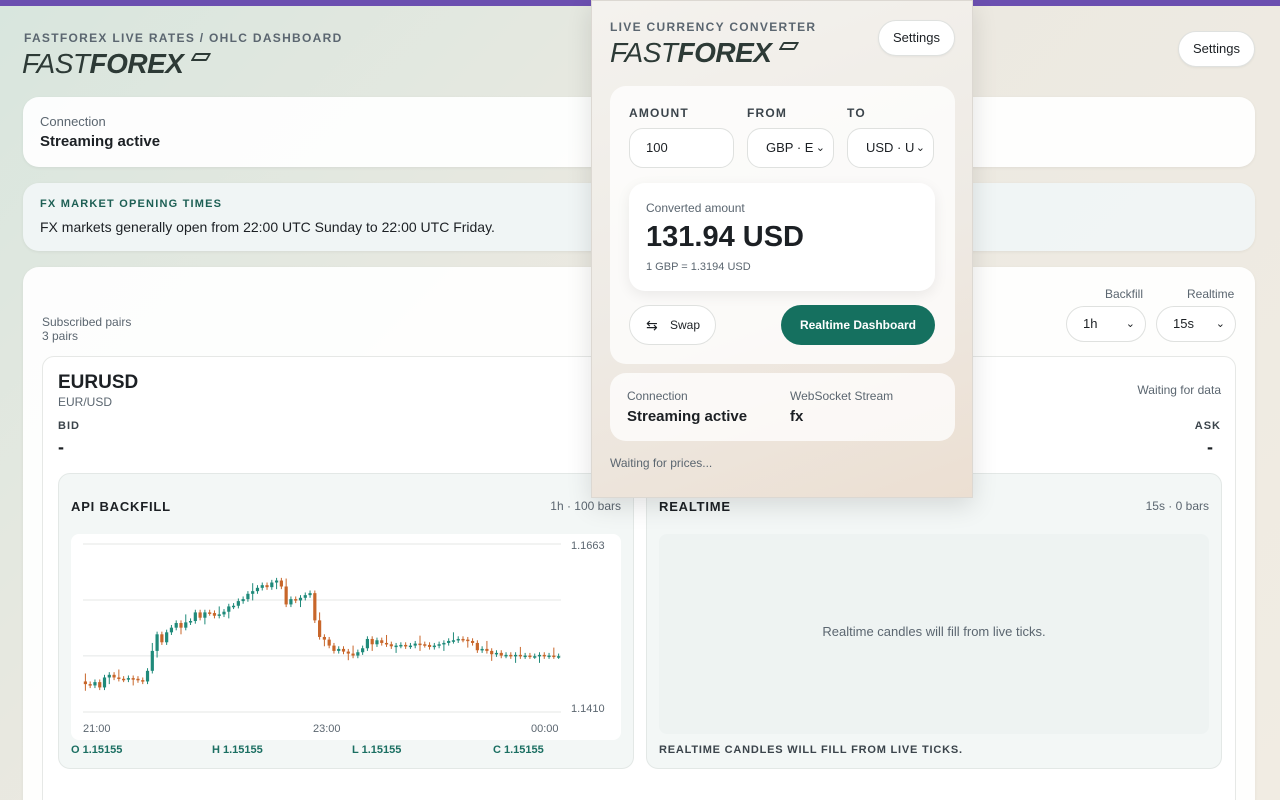 This screenshot has height=800, width=1280. Describe the element at coordinates (842, 396) in the screenshot. I see `stream-label: WebSocket Stream` at that location.